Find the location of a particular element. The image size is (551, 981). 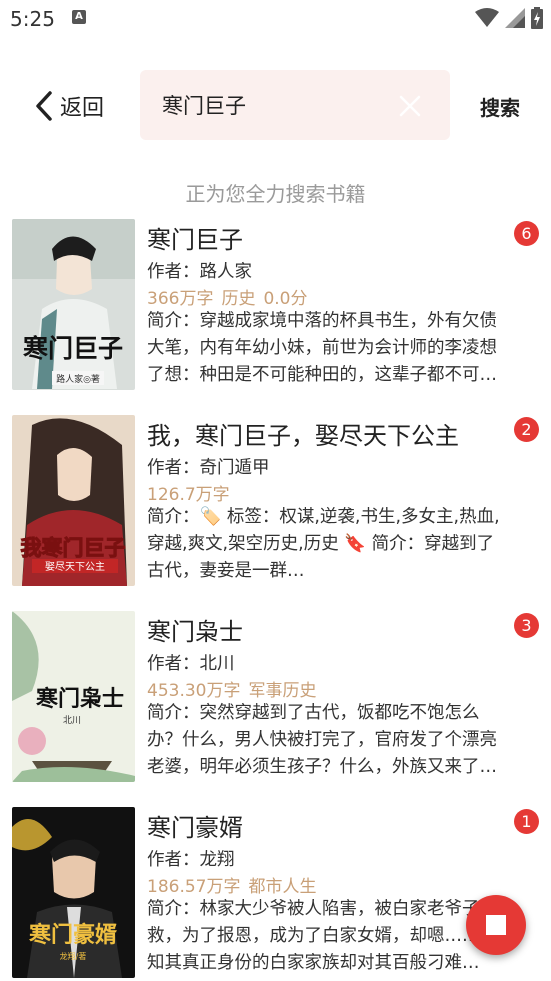

wifi-icon is located at coordinates (487, 17).